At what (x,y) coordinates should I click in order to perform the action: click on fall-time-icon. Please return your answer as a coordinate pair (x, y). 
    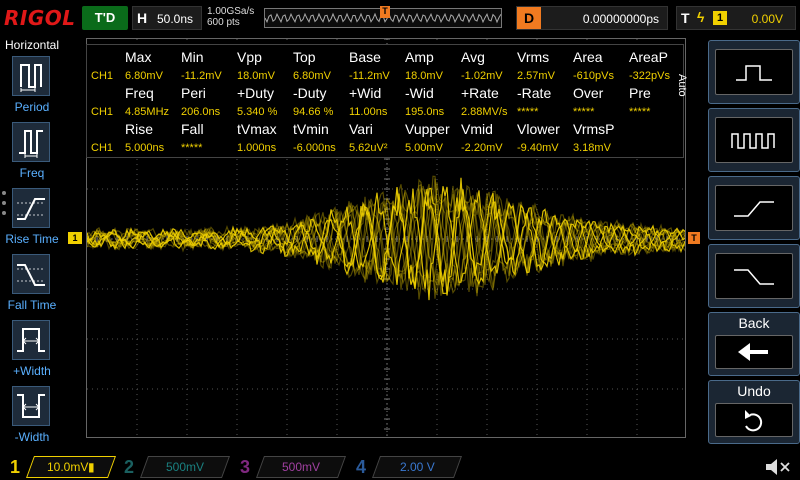
    Looking at the image, I should click on (31, 274).